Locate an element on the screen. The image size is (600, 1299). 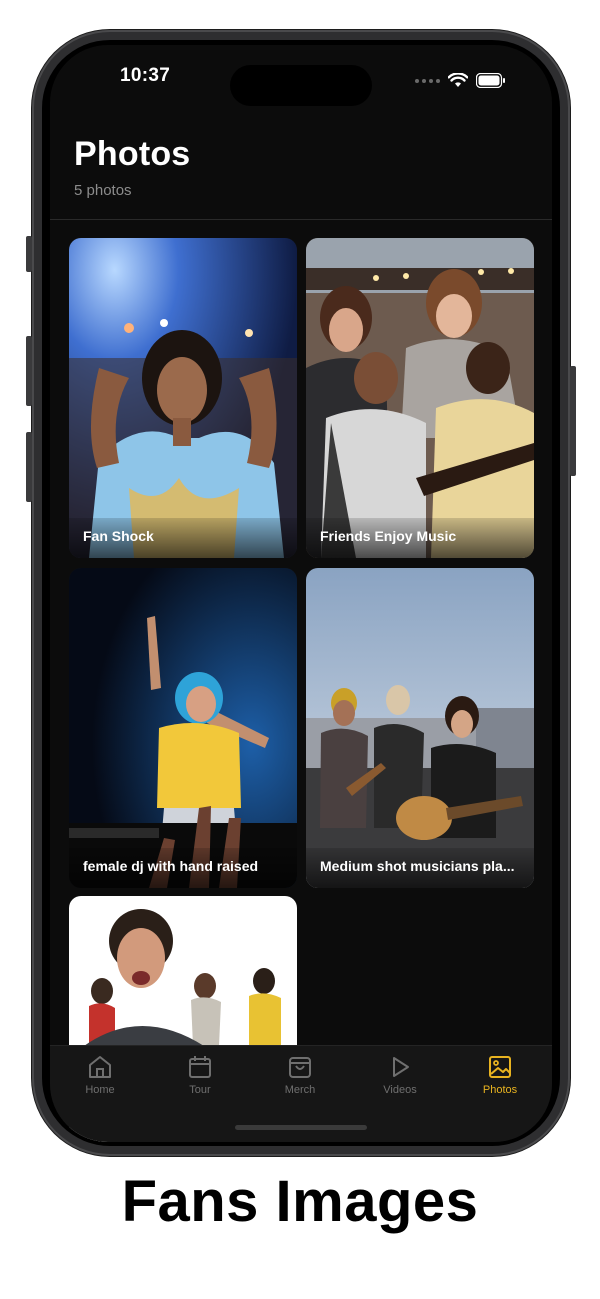
battery-icon is located at coordinates (490, 80).